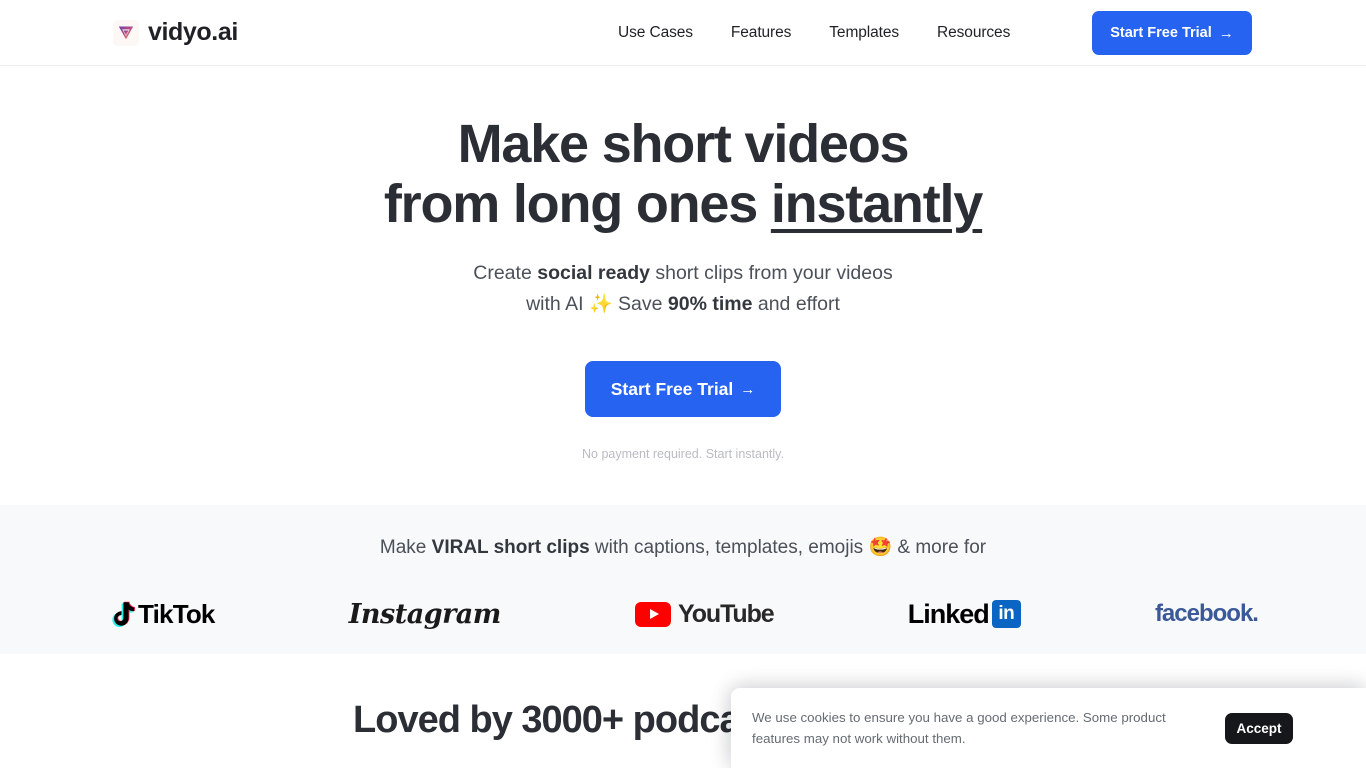 The width and height of the screenshot is (1366, 768). I want to click on brand-name: vidyo.ai, so click(193, 32).